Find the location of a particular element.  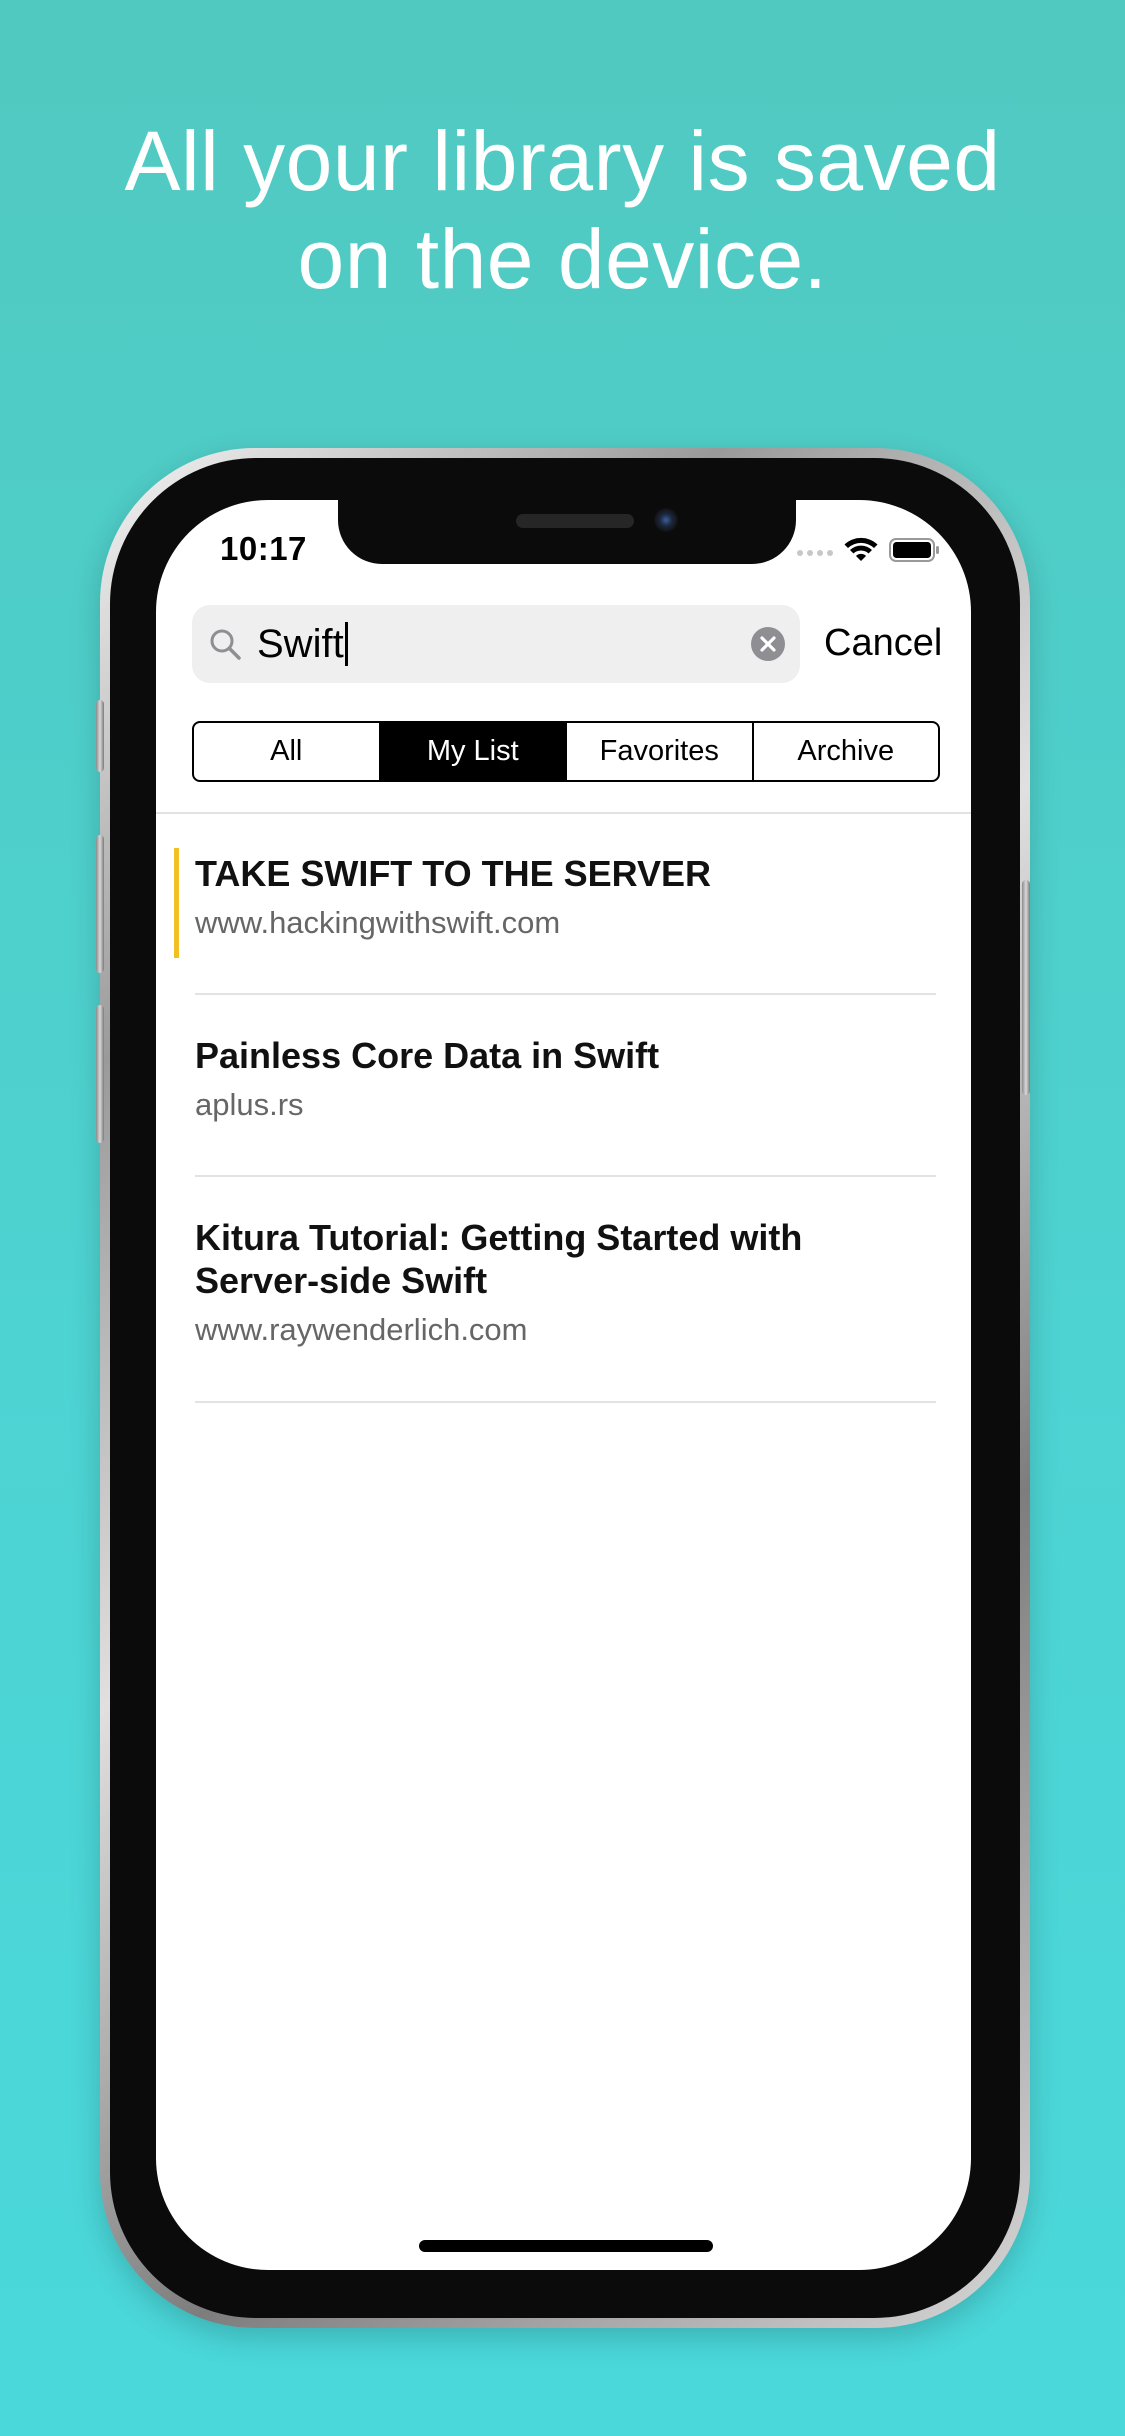

headline-line-2: on the device. is located at coordinates (562, 259).